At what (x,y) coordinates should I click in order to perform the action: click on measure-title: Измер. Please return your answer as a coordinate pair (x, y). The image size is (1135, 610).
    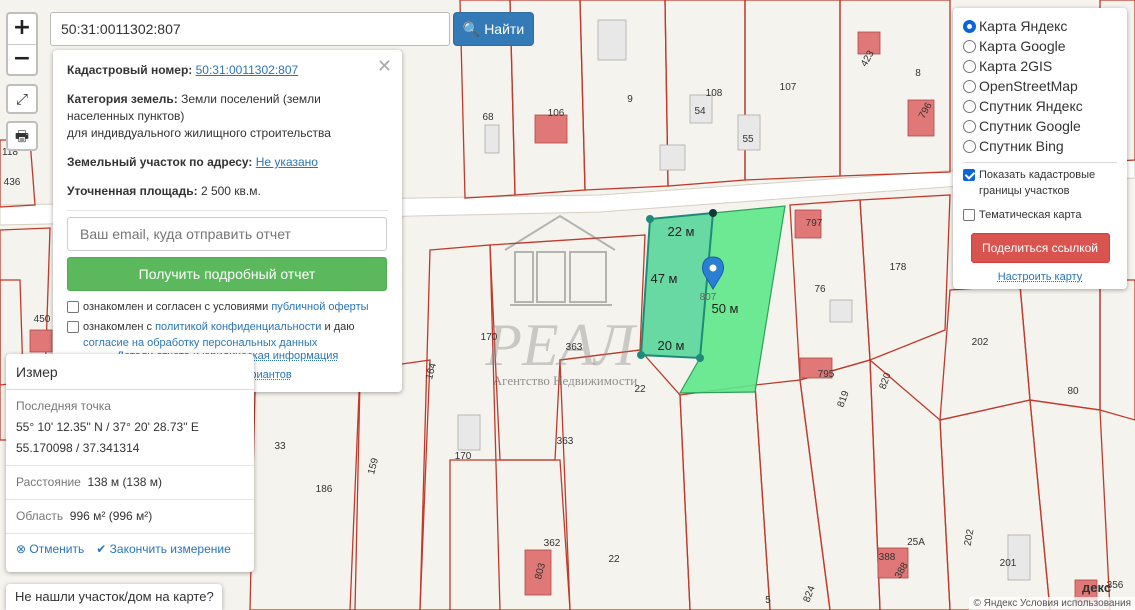
    Looking at the image, I should click on (130, 372).